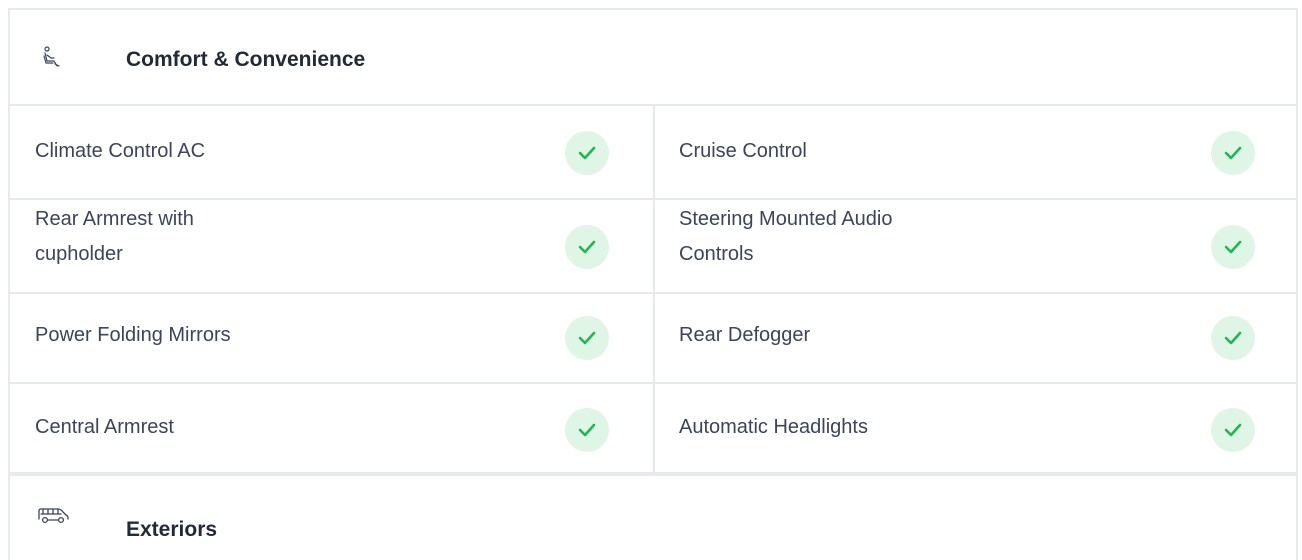 The image size is (1302, 560). I want to click on feature-cell: Power Folding Mirrors, so click(331, 338).